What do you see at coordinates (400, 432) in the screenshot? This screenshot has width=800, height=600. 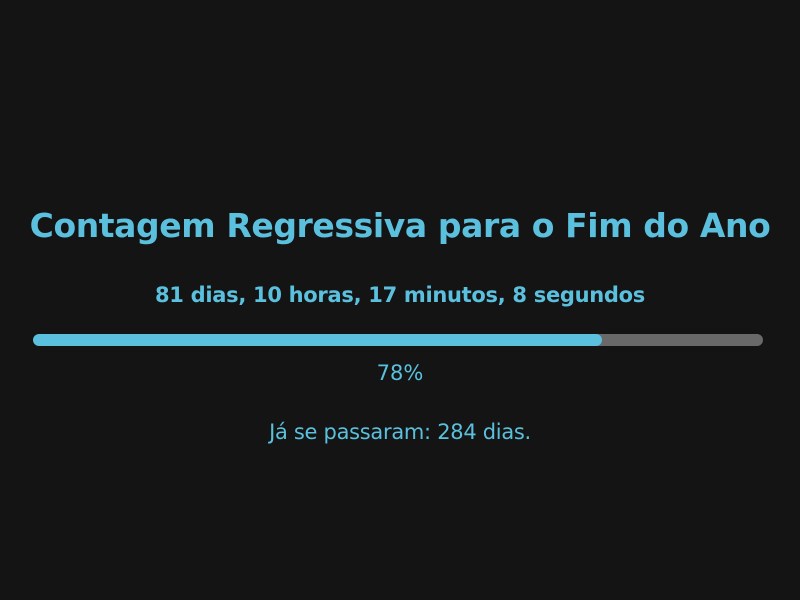 I see `days-elapsed-text: Já se passaram: 284 dias.` at bounding box center [400, 432].